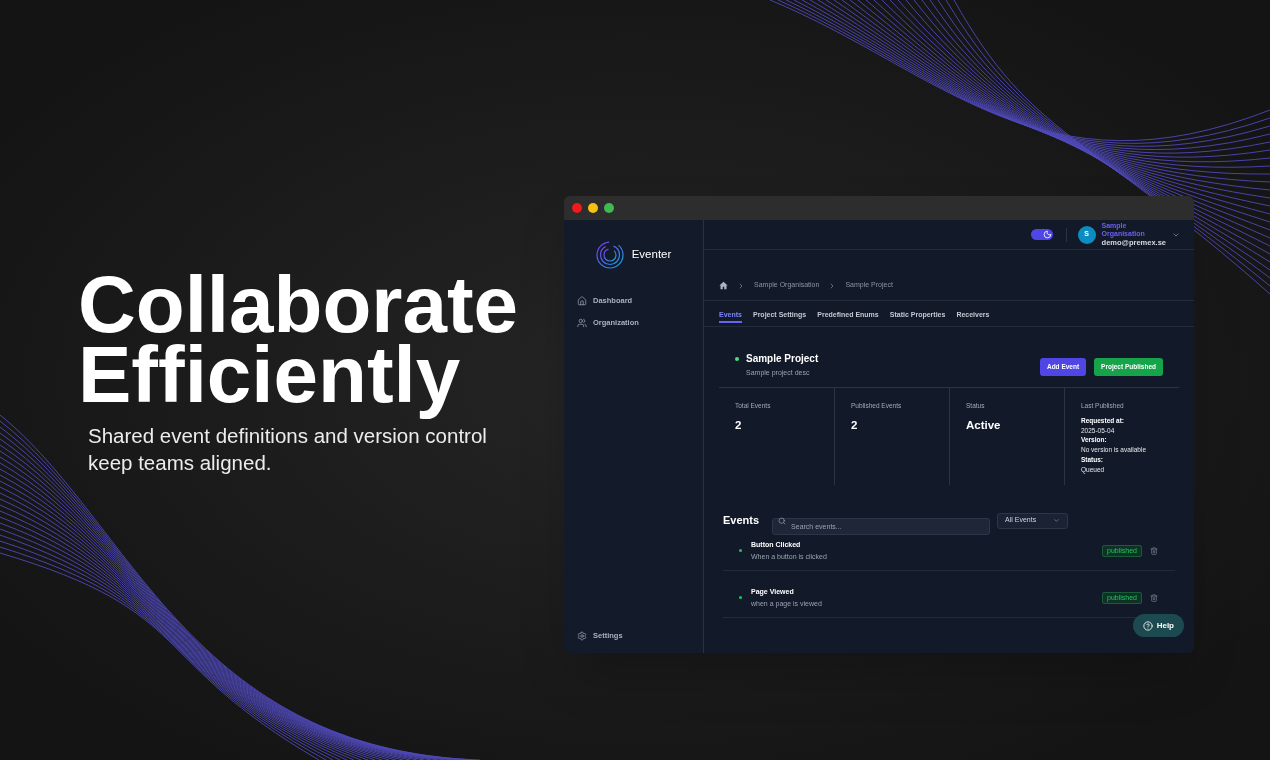 This screenshot has width=1270, height=760. Describe the element at coordinates (723, 285) in the screenshot. I see `home-icon` at that location.